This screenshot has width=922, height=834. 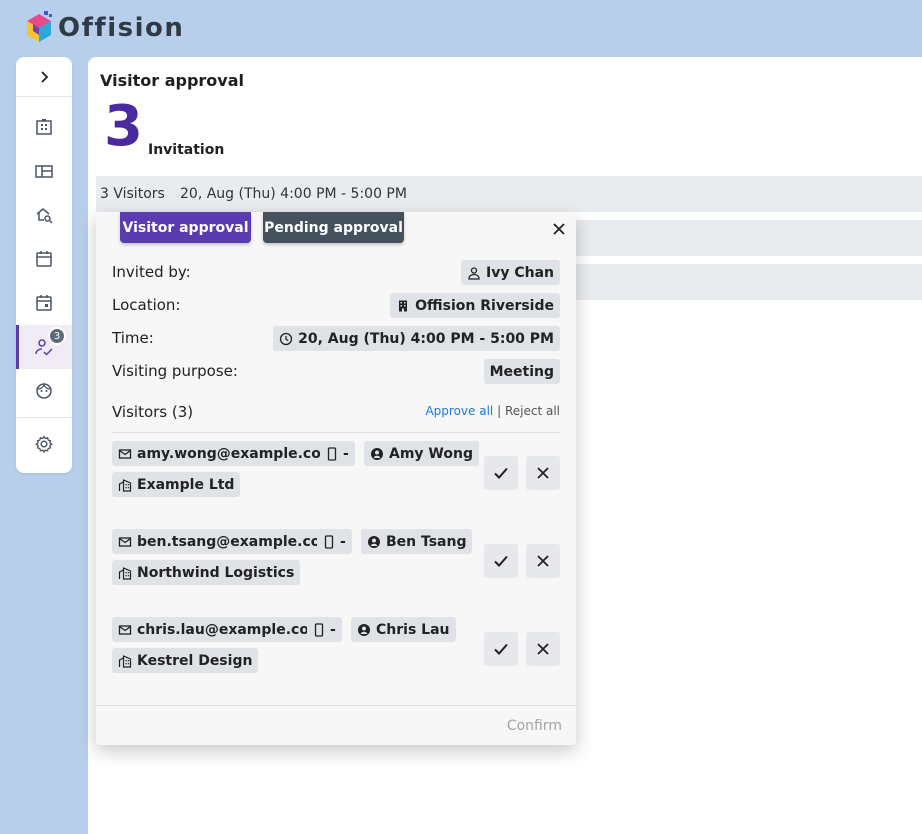 I want to click on time-chip: 20, Aug (Thu) 4:00 PM - 5:00 PM, so click(x=416, y=338).